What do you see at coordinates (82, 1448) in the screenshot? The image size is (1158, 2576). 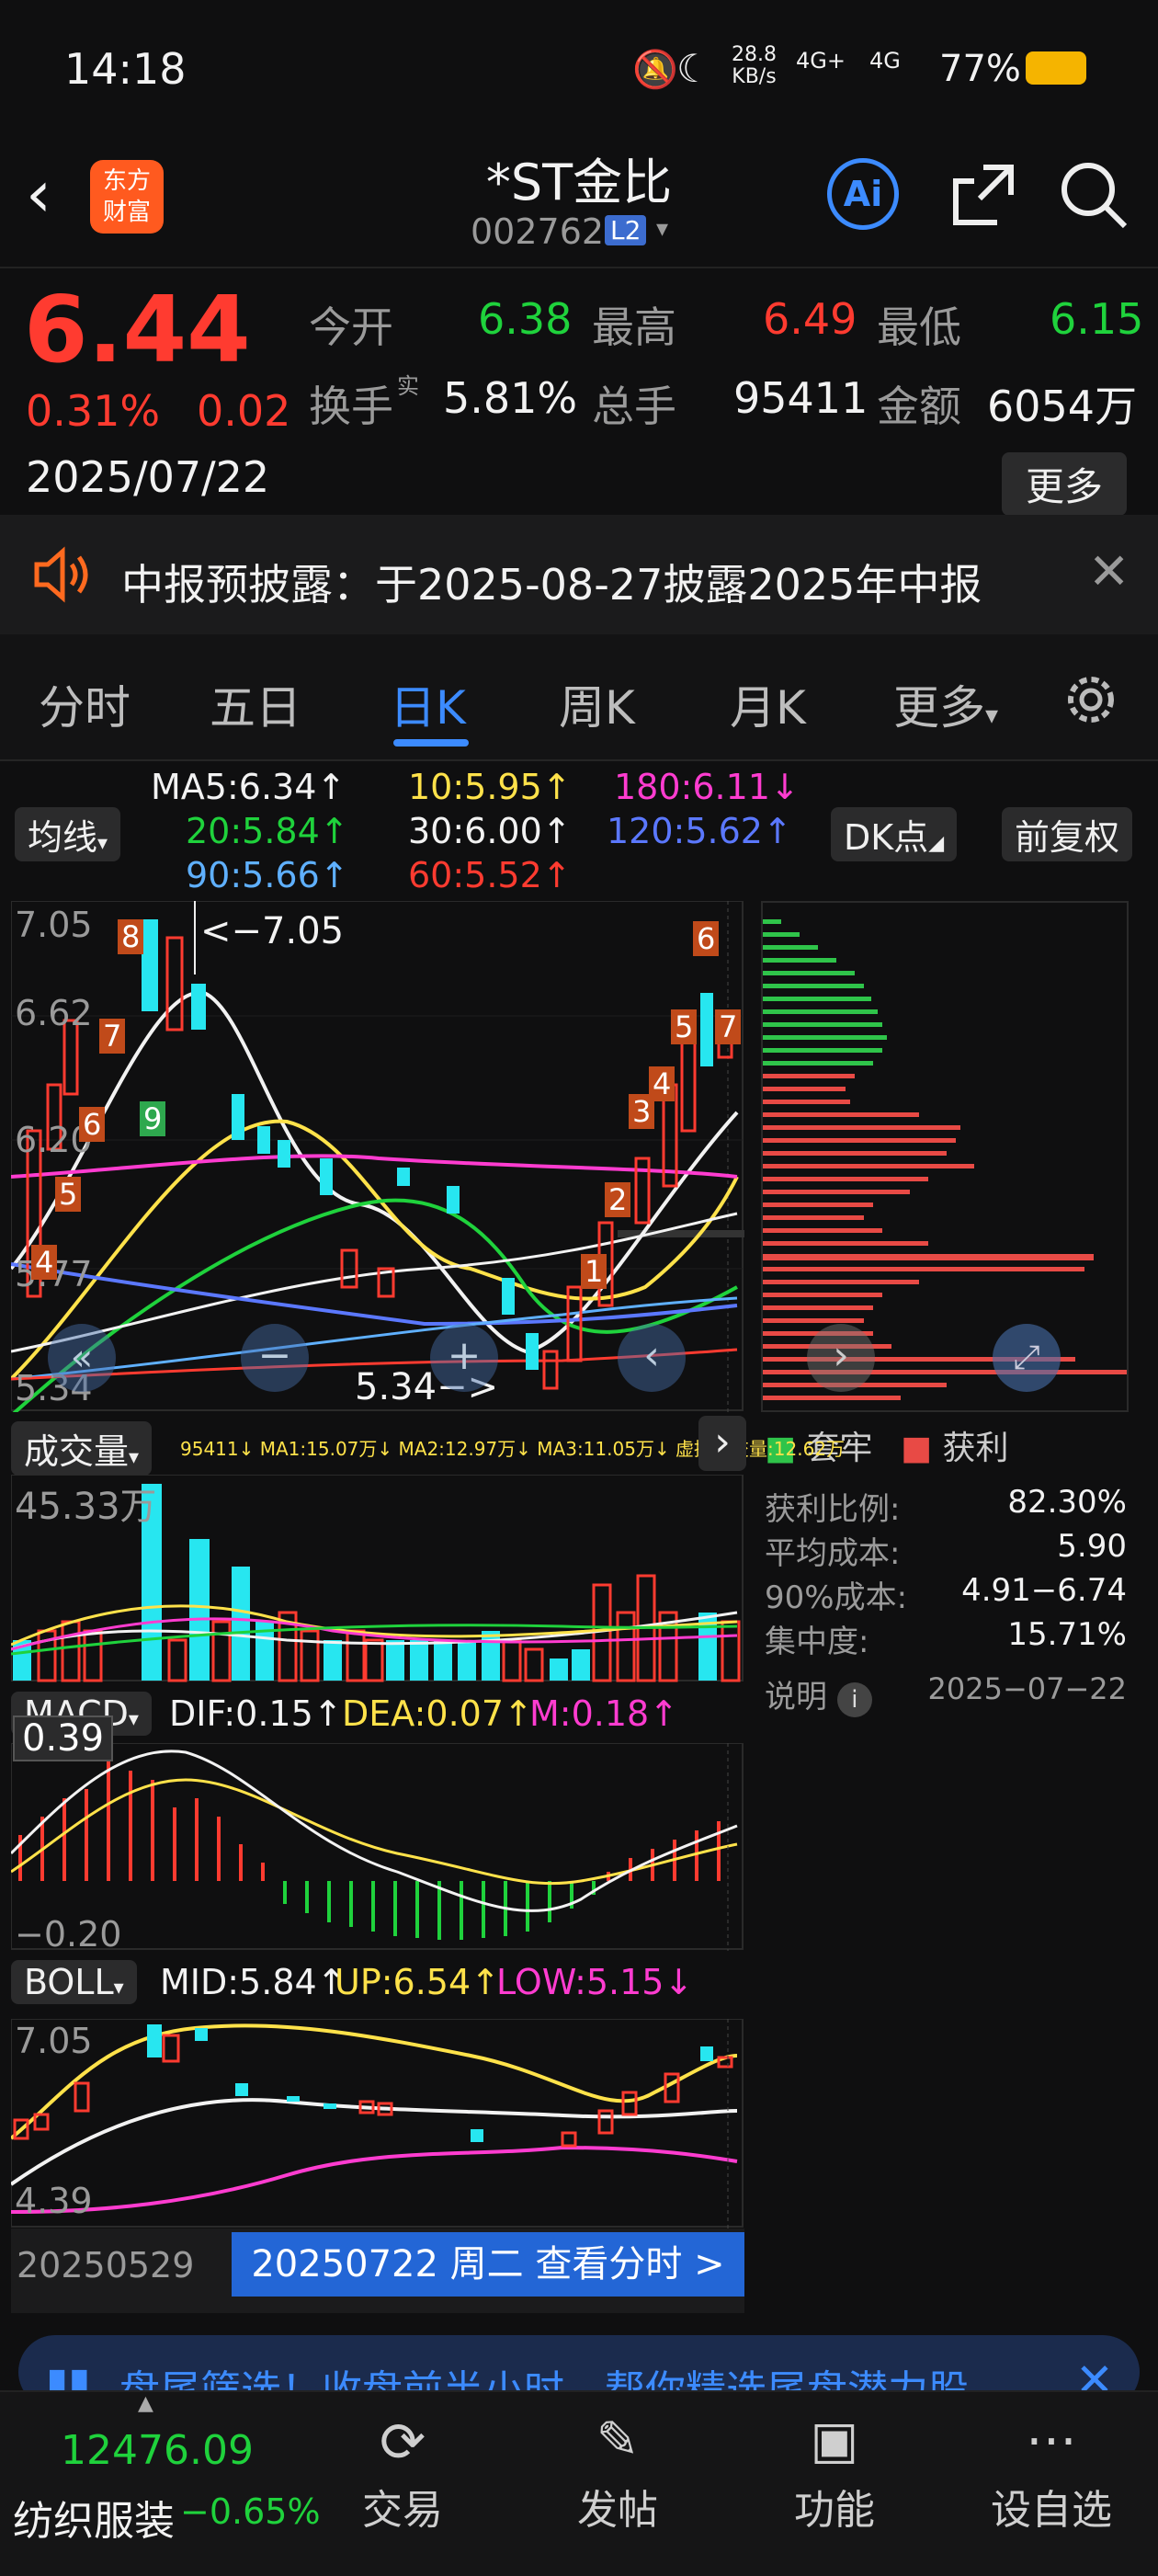 I see `volume-selector: 成交量▾` at bounding box center [82, 1448].